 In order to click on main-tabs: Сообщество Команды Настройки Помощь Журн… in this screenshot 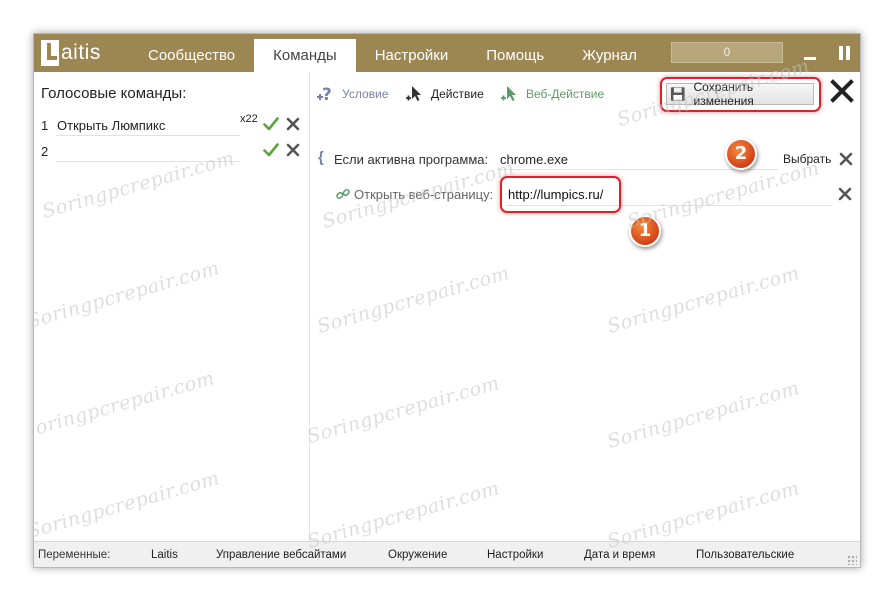, I will do `click(392, 53)`.